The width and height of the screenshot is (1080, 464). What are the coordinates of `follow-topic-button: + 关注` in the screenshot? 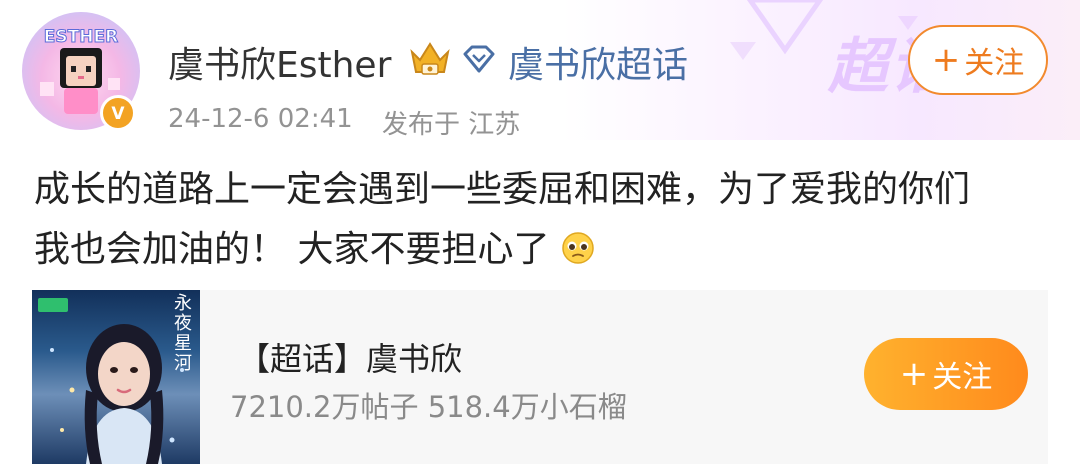 It's located at (946, 374).